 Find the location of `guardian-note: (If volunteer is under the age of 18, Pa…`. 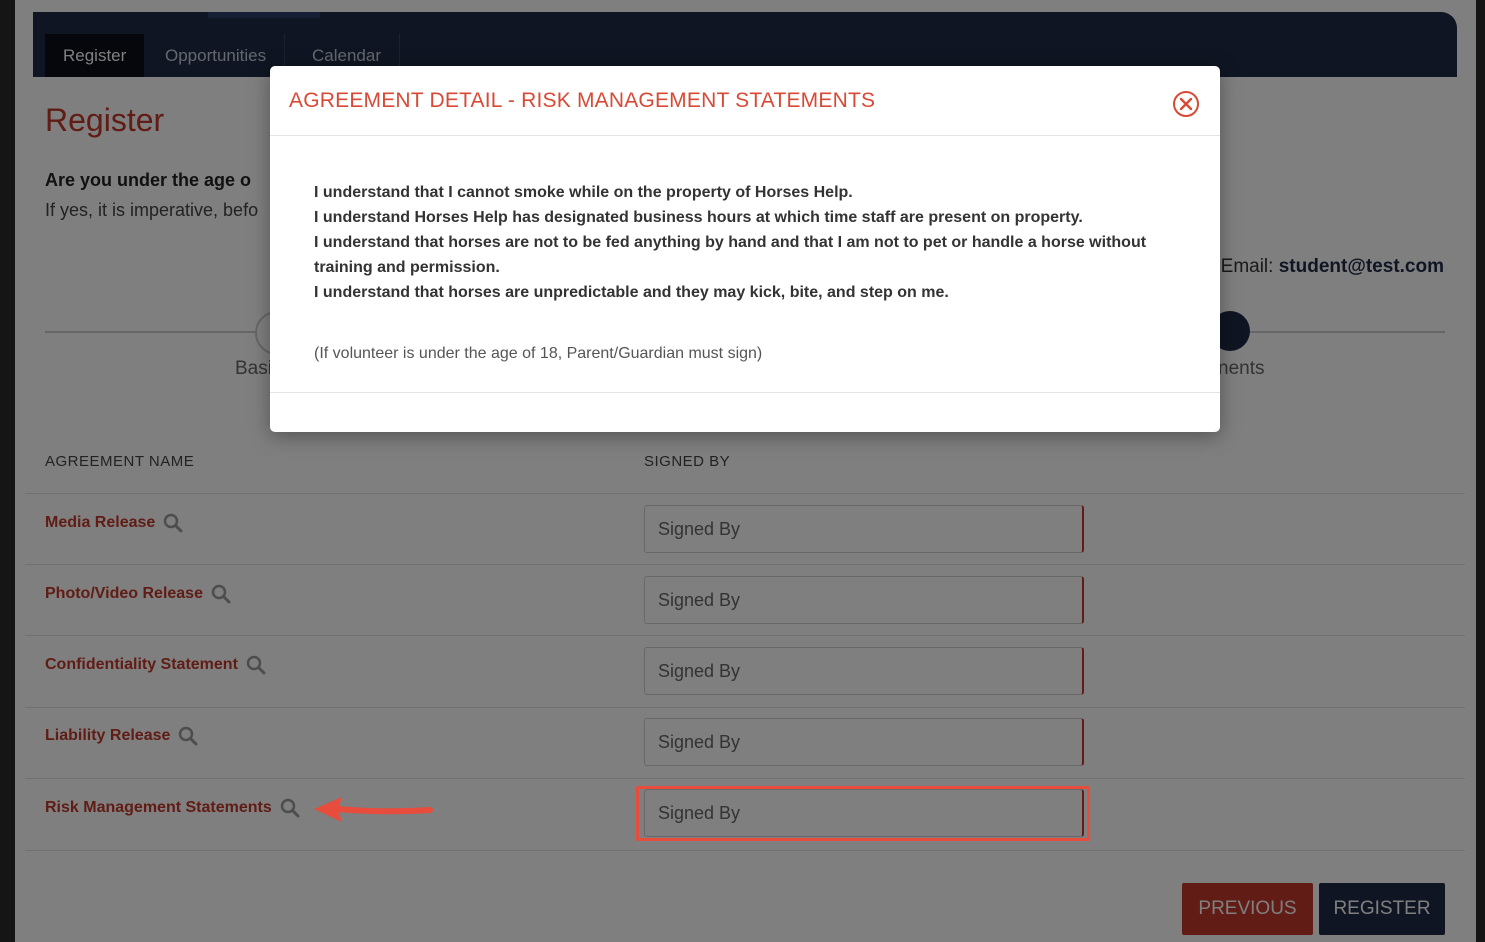

guardian-note: (If volunteer is under the age of 18, Pa… is located at coordinates (538, 353).